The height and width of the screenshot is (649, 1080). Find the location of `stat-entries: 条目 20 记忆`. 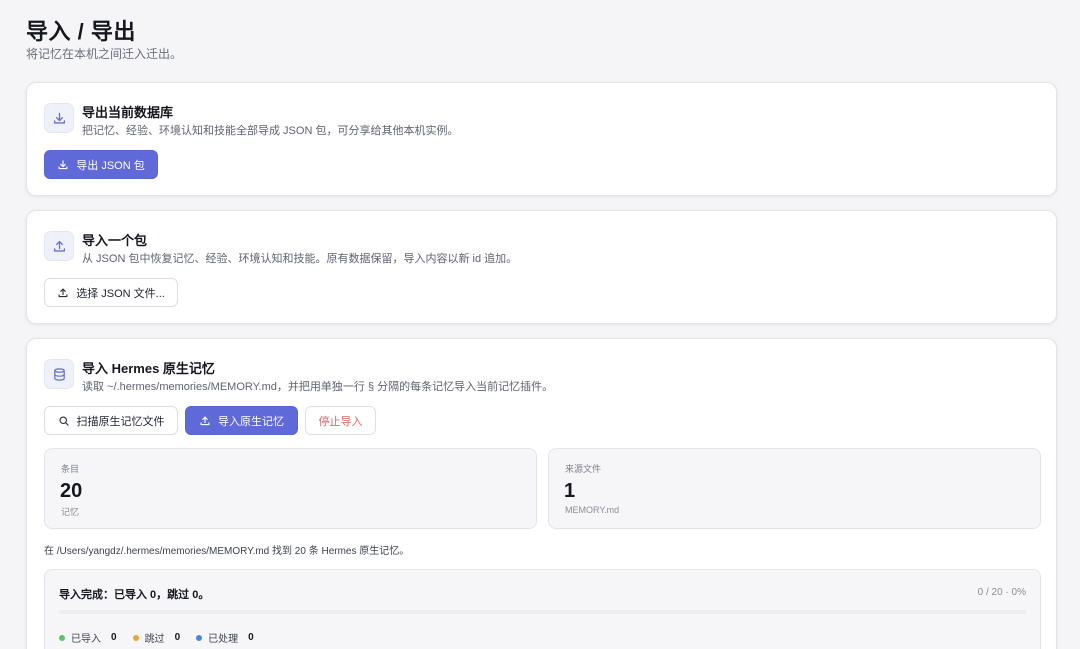

stat-entries: 条目 20 记忆 is located at coordinates (290, 488).